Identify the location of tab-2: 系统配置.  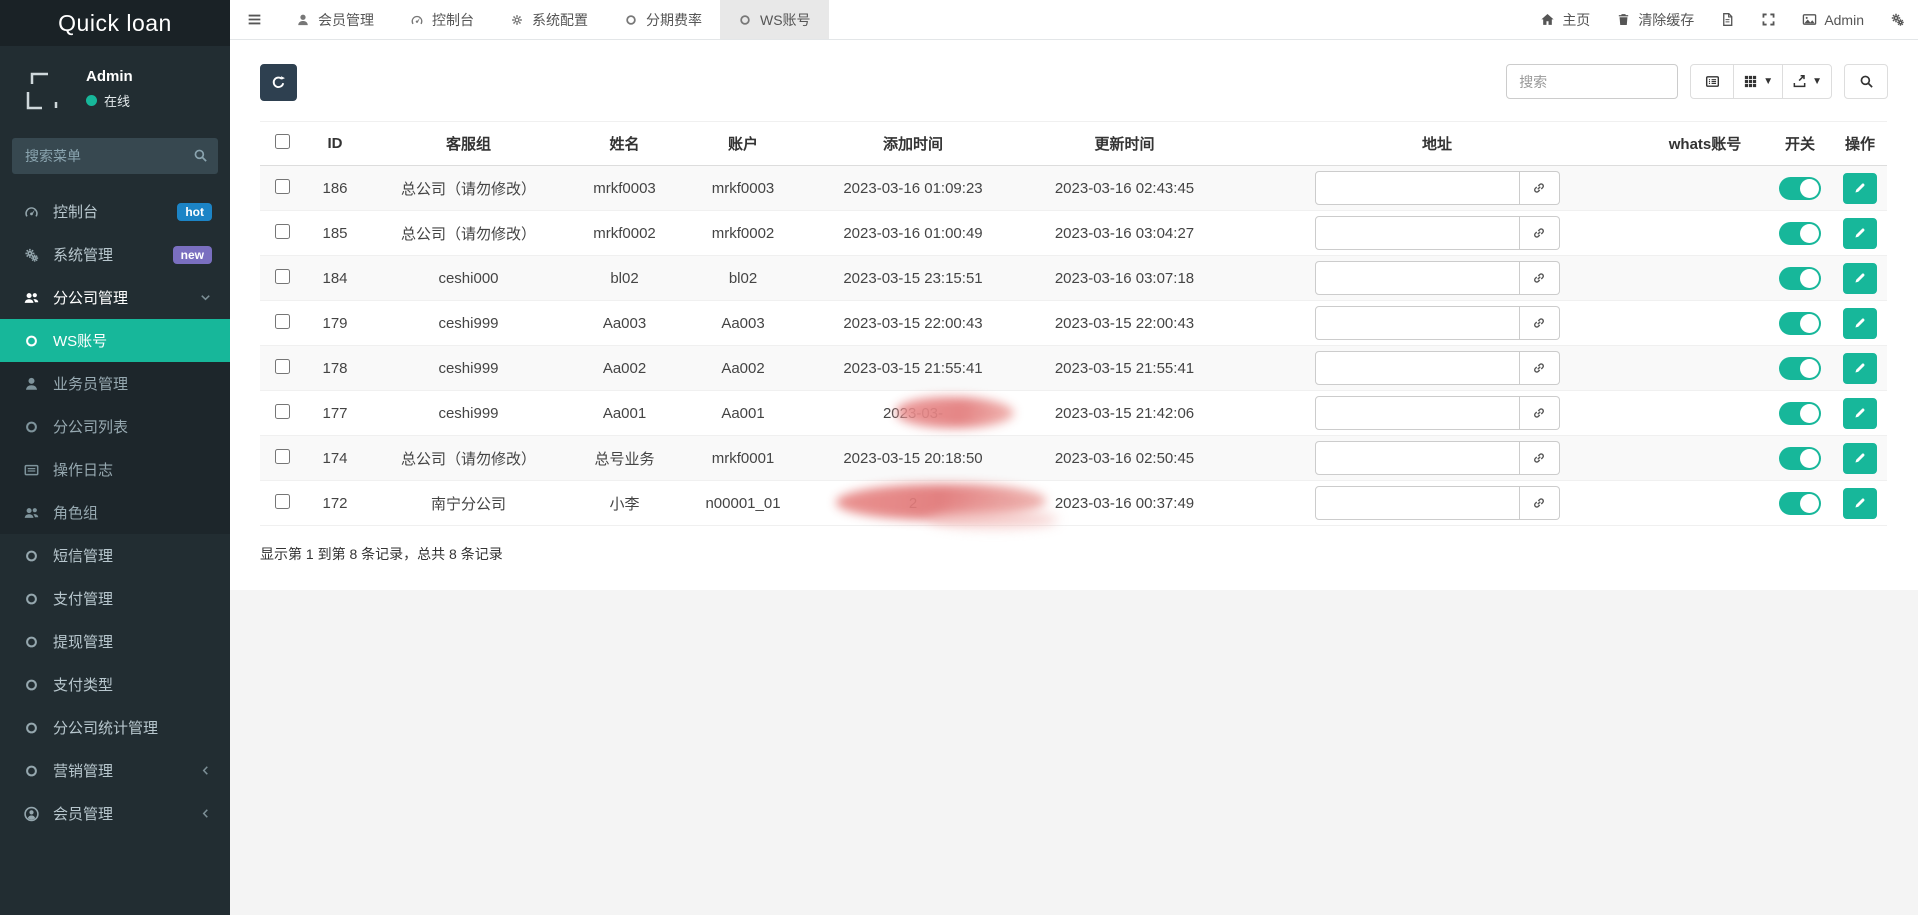
(549, 19).